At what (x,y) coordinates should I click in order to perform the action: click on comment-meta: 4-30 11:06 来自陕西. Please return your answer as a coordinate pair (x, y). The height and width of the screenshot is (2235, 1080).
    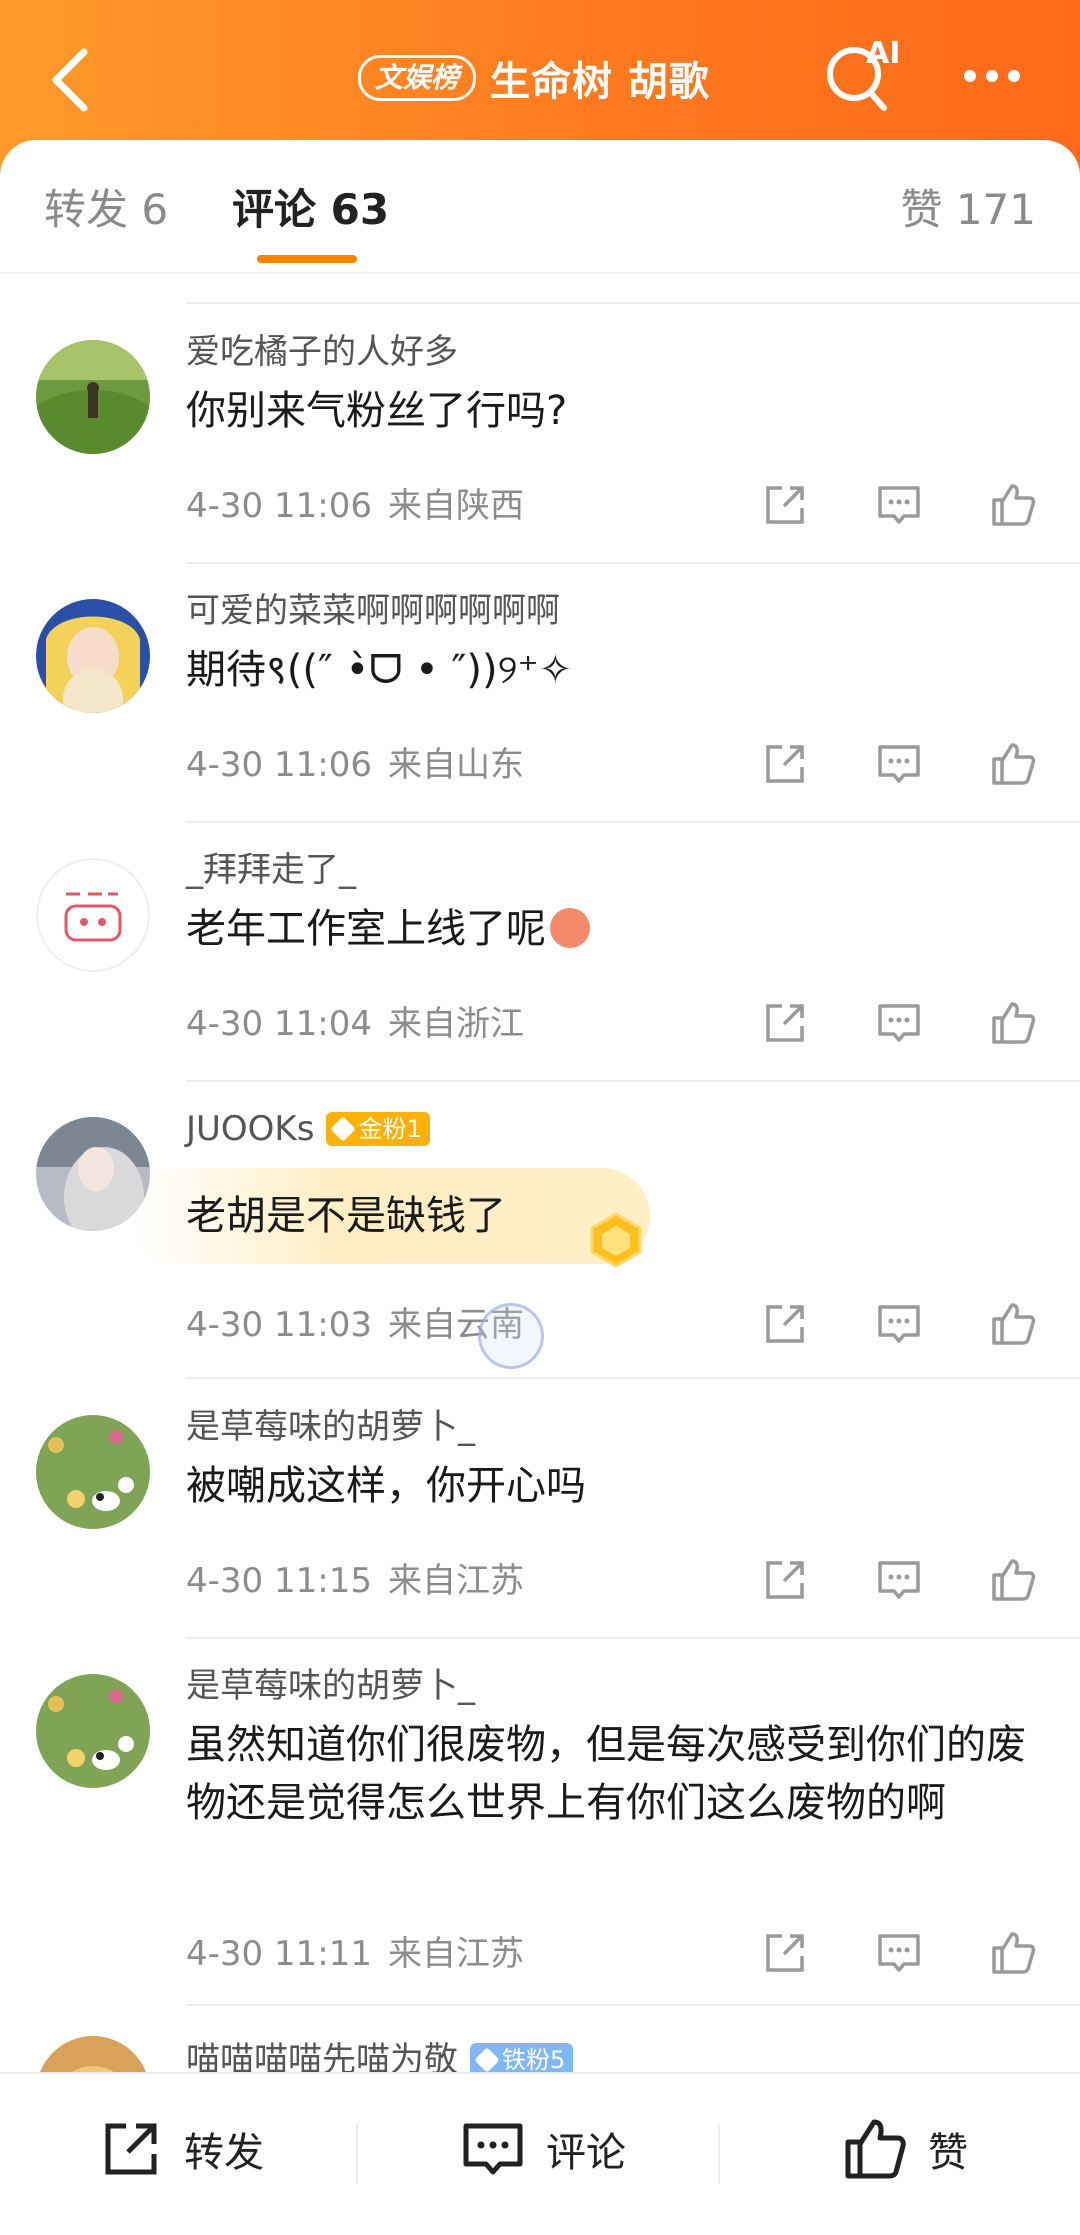
    Looking at the image, I should click on (355, 506).